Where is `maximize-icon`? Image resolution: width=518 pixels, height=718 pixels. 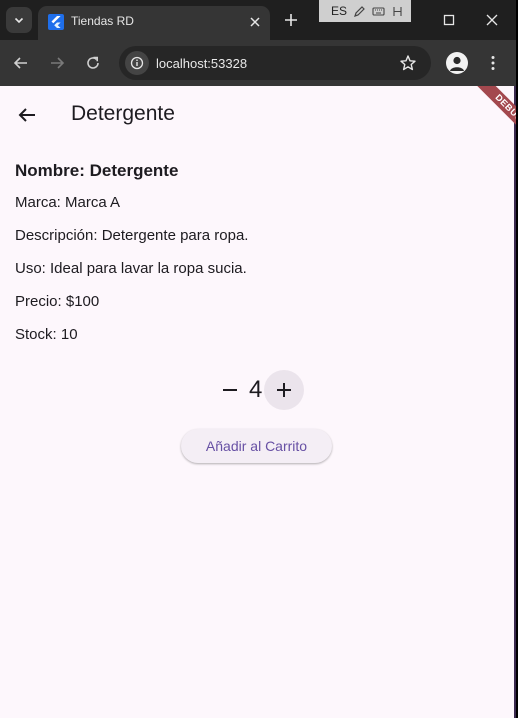
maximize-icon is located at coordinates (449, 20).